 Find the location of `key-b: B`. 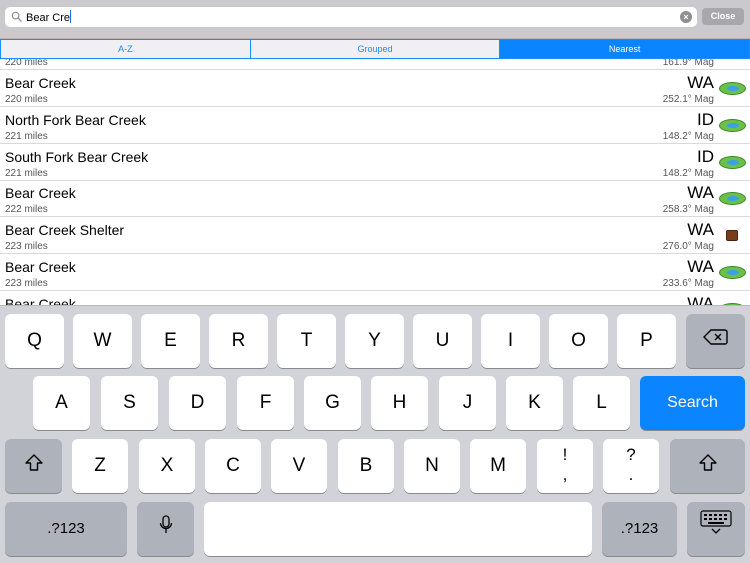

key-b: B is located at coordinates (366, 466).